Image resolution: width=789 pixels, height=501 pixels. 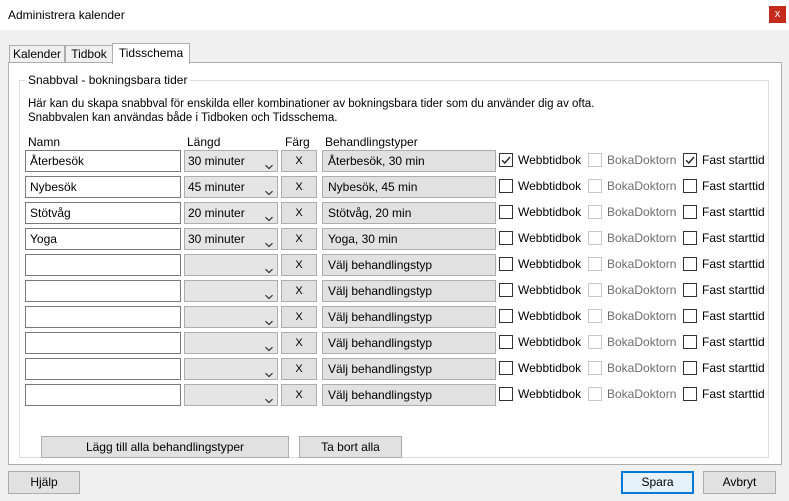 I want to click on treatment-type-button: Stötvåg, 20 min, so click(x=409, y=213).